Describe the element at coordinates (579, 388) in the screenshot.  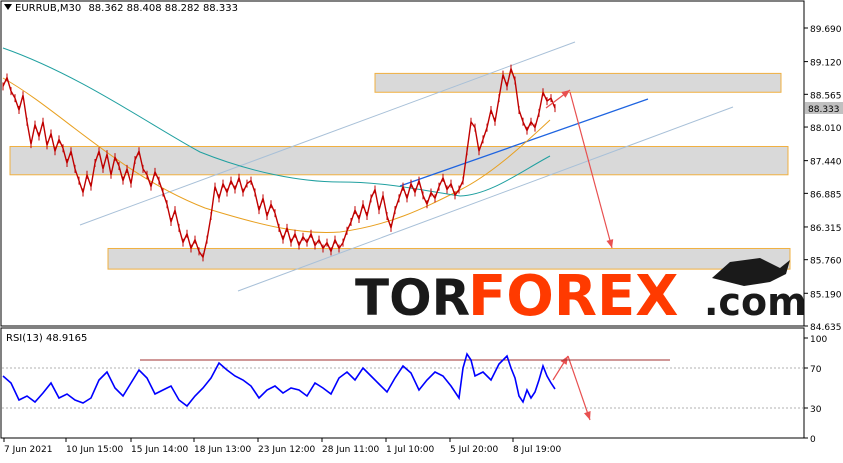
I see `rsi-arrow-down` at that location.